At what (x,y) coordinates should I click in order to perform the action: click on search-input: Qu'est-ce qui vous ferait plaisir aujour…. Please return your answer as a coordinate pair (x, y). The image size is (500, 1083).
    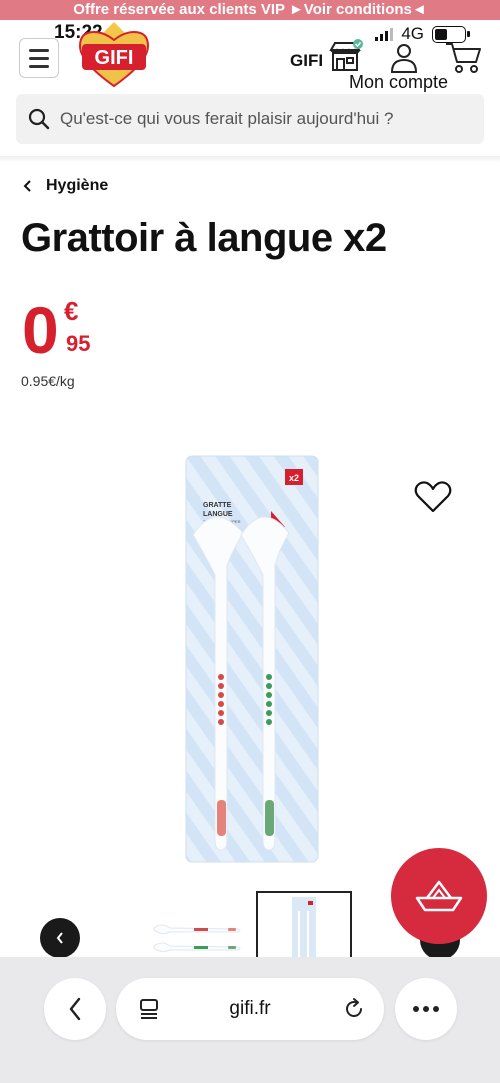
    Looking at the image, I should click on (250, 119).